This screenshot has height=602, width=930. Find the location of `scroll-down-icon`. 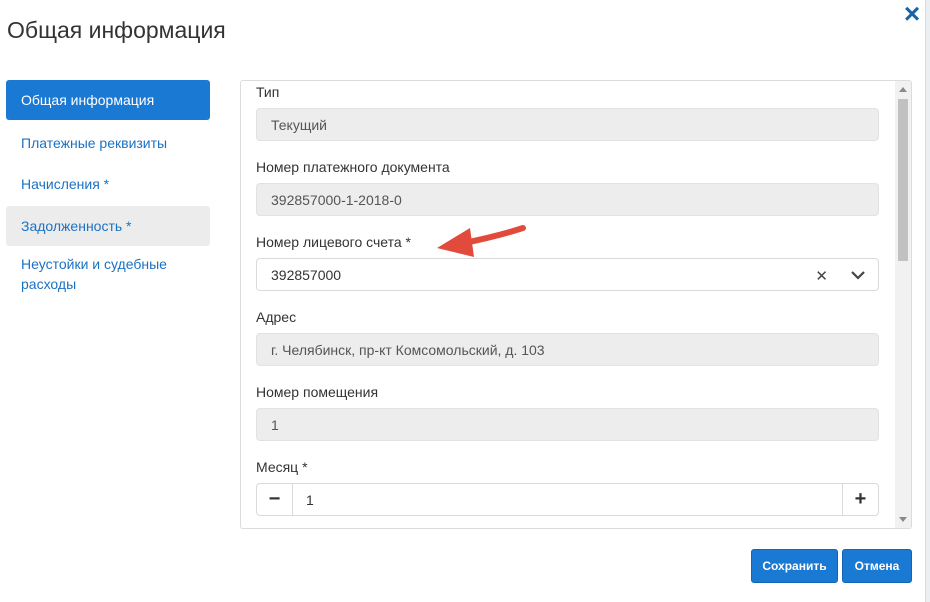

scroll-down-icon is located at coordinates (903, 519).